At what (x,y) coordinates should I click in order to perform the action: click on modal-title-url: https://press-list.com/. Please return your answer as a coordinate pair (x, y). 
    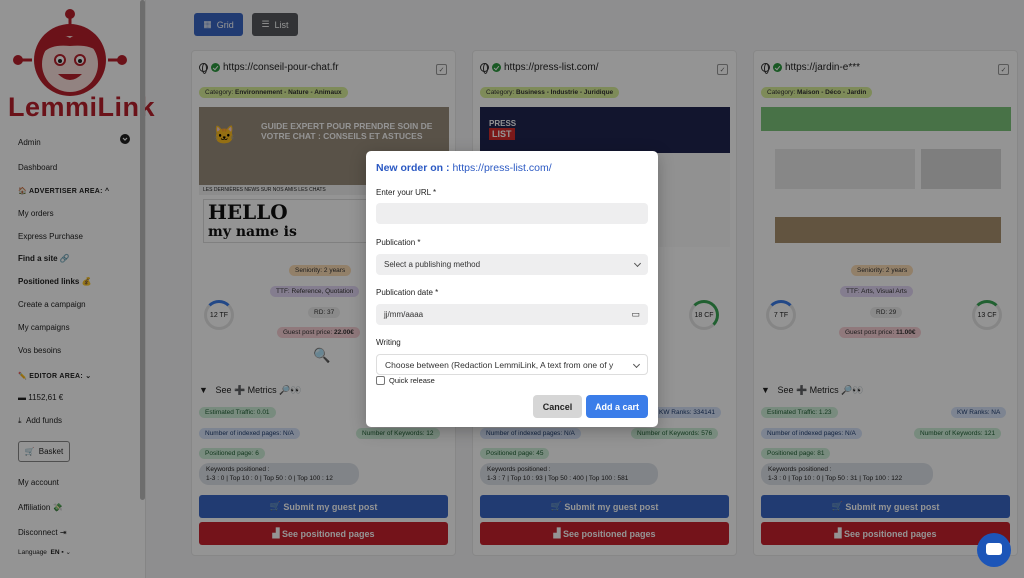
    Looking at the image, I should click on (501, 168).